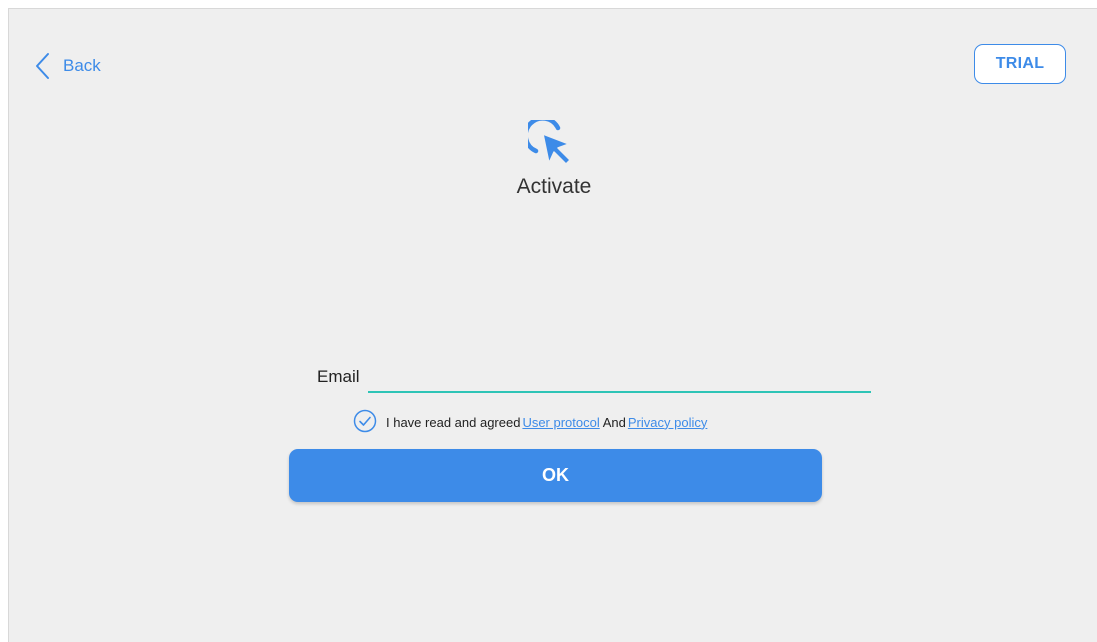 This screenshot has height=642, width=1097. Describe the element at coordinates (554, 186) in the screenshot. I see `page-title: Activate` at that location.